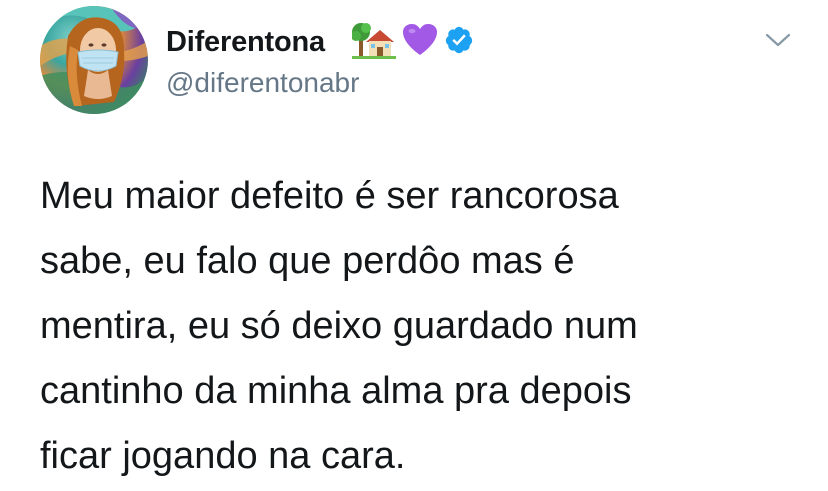 This screenshot has height=491, width=828. Describe the element at coordinates (374, 41) in the screenshot. I see `house-with-tree-icon` at that location.